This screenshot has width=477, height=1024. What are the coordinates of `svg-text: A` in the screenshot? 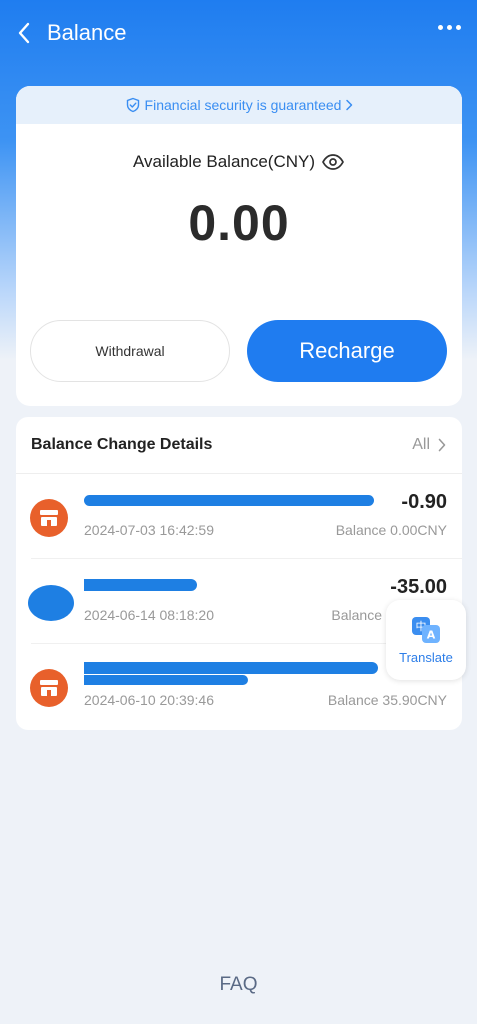 It's located at (431, 634).